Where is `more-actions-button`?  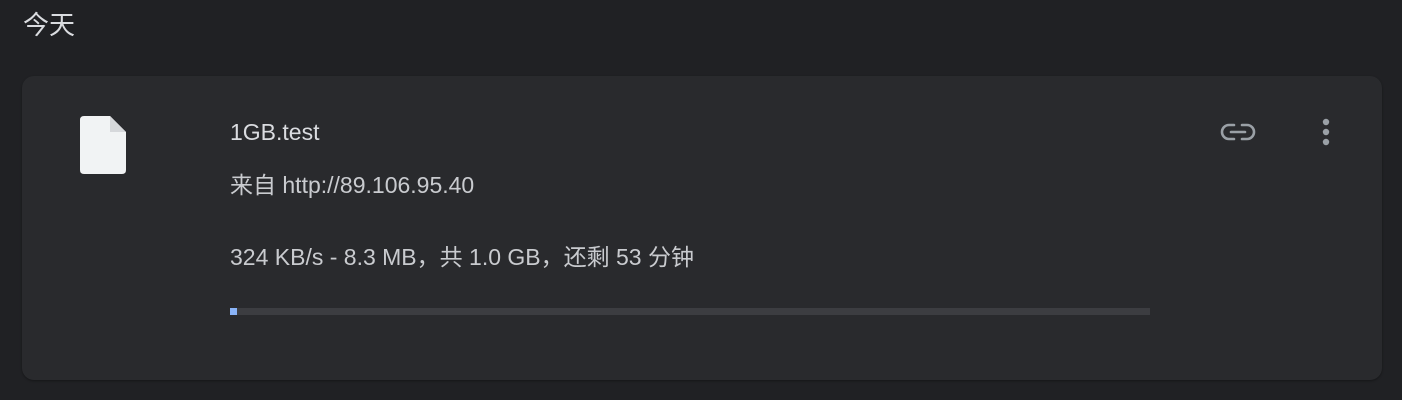
more-actions-button is located at coordinates (1326, 134).